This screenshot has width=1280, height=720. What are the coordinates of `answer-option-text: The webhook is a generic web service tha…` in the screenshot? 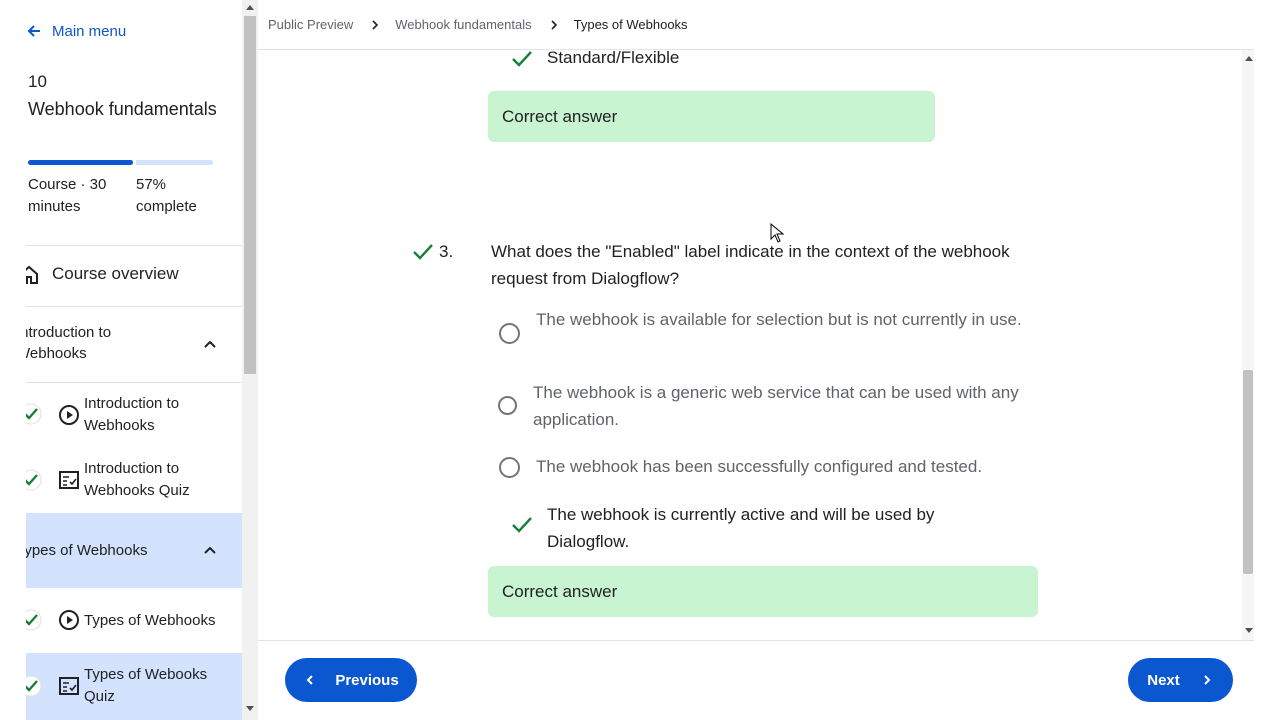 It's located at (776, 406).